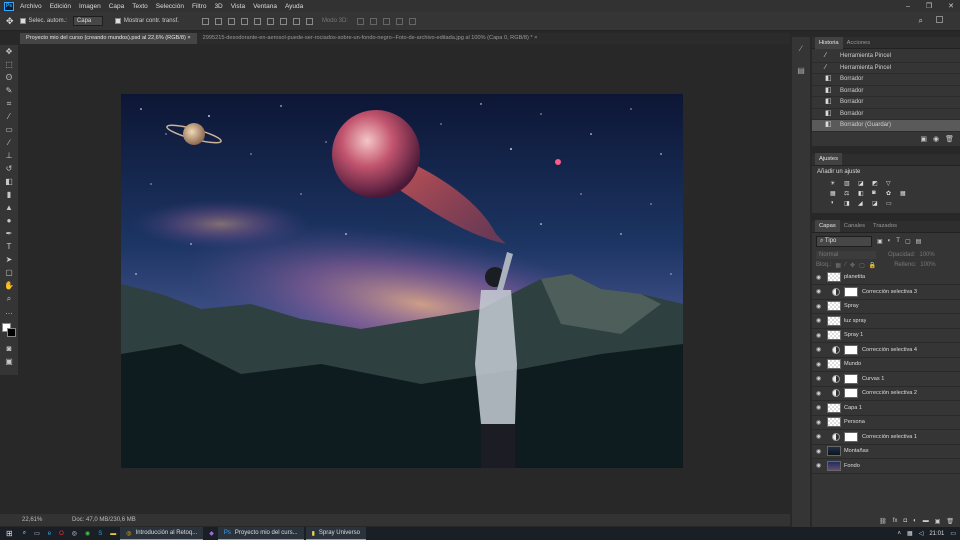  What do you see at coordinates (908, 241) in the screenshot?
I see `filter-shape-icon: ▢` at bounding box center [908, 241].